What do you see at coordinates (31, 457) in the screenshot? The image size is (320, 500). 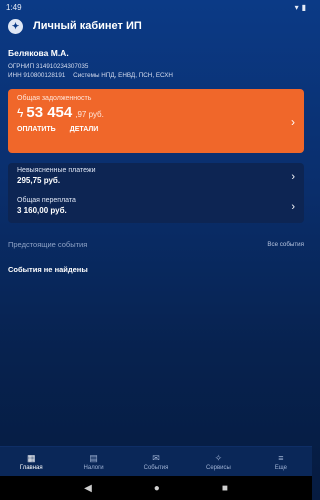 I see `home-icon: ▦` at bounding box center [31, 457].